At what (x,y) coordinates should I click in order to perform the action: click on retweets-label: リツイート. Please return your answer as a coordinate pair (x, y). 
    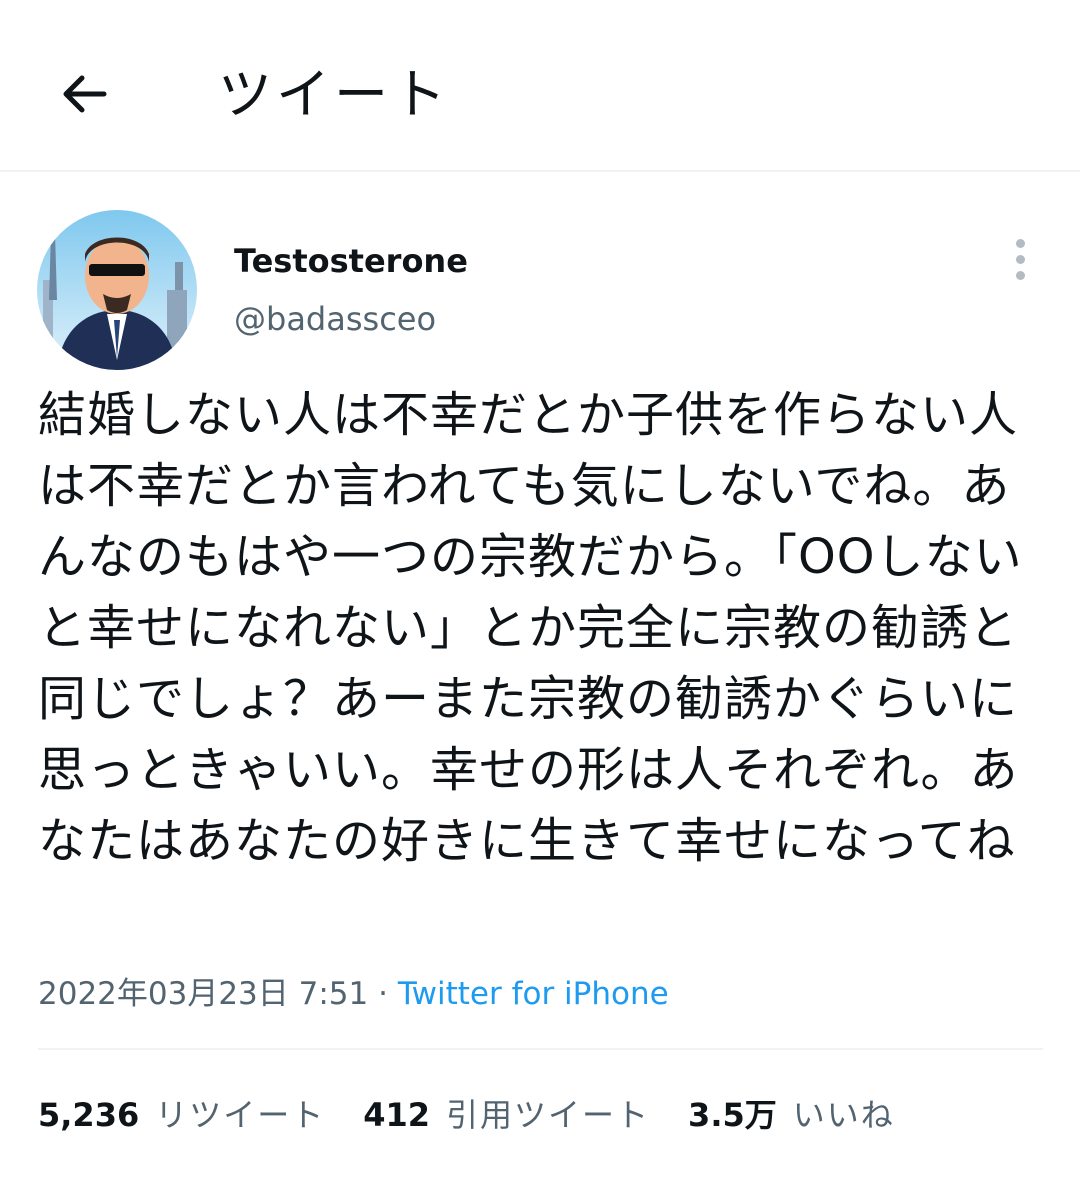
    Looking at the image, I should click on (240, 1115).